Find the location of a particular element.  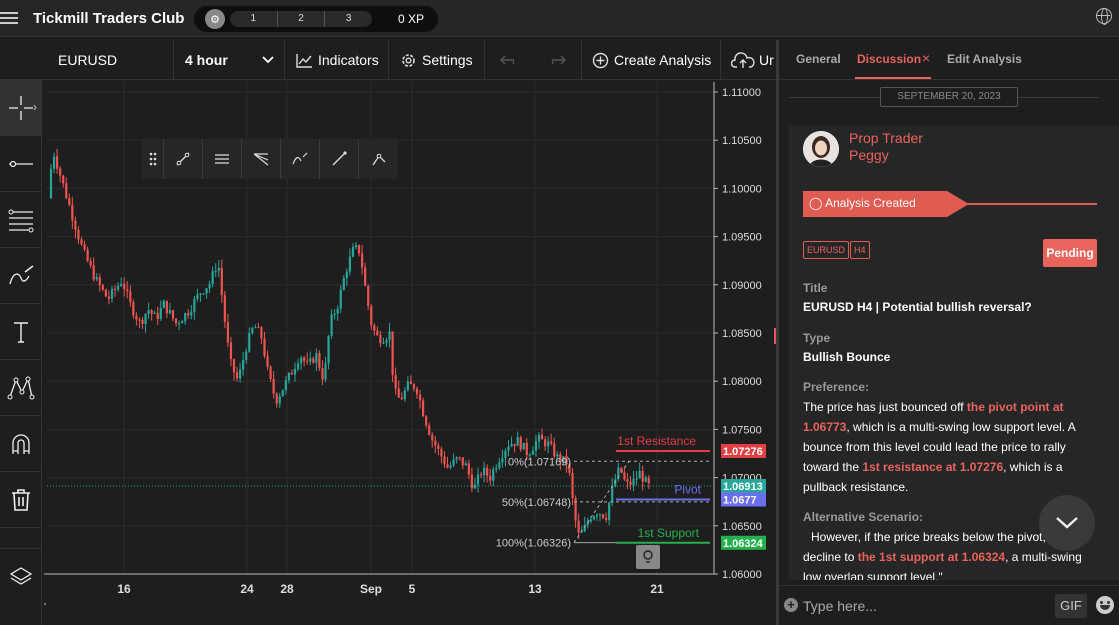

alt-text-3: , a multi-swing is located at coordinates (1043, 557).